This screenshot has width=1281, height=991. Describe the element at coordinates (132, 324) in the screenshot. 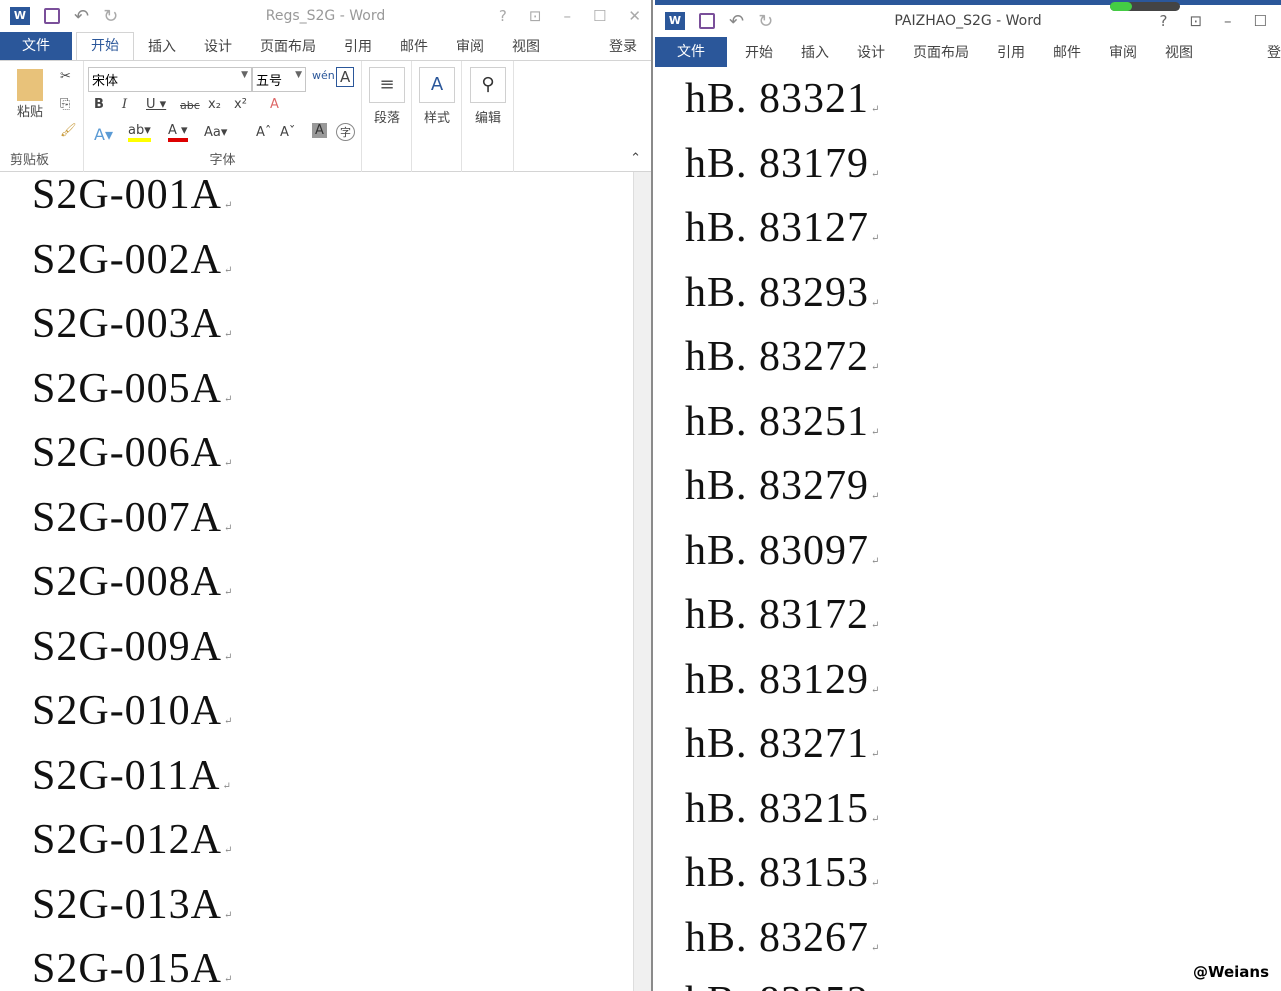

I see `document-line: S2G-003A ↵` at that location.